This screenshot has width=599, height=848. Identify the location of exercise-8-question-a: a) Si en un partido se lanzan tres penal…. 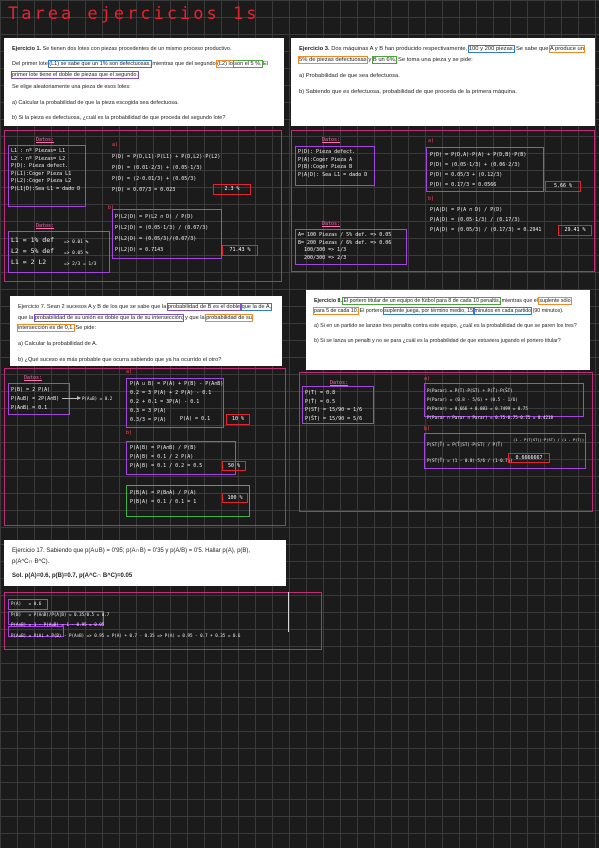
(445, 326).